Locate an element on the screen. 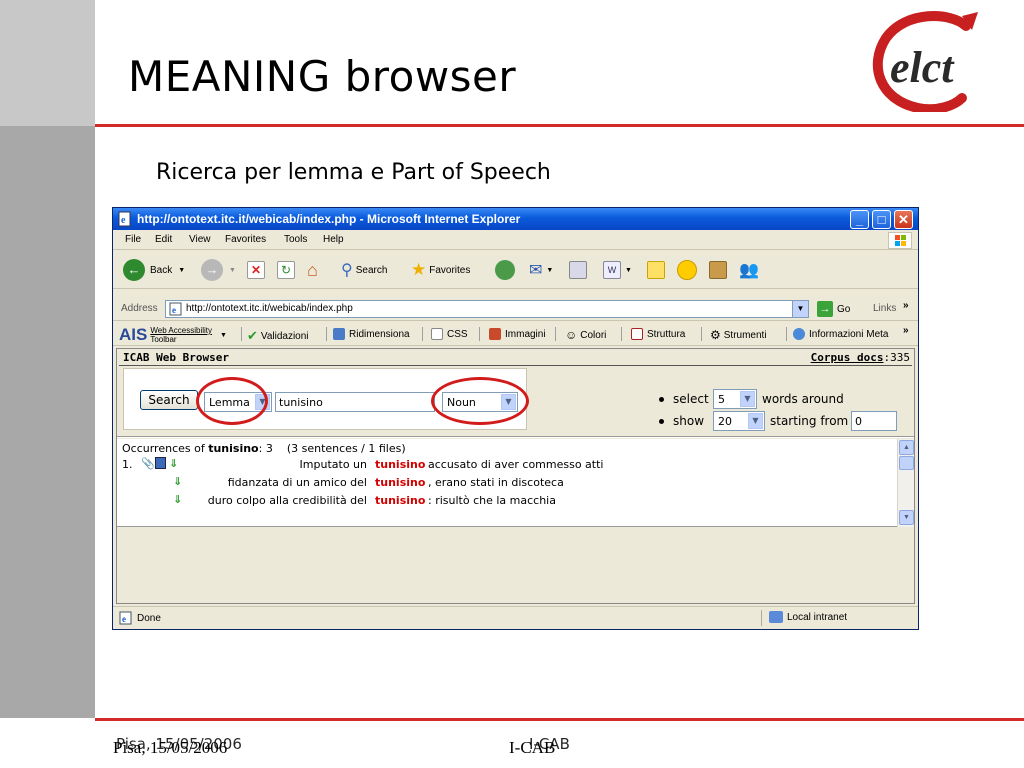  tools-icon: ⚙ is located at coordinates (715, 335).